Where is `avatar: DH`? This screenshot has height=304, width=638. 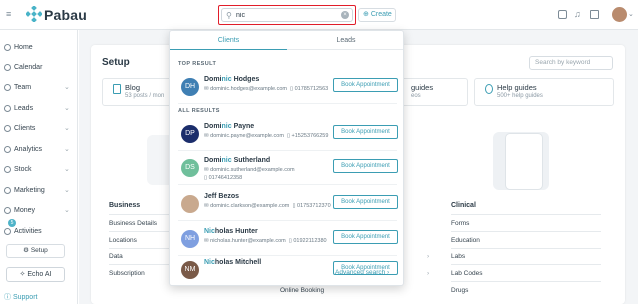
avatar: DH is located at coordinates (190, 87).